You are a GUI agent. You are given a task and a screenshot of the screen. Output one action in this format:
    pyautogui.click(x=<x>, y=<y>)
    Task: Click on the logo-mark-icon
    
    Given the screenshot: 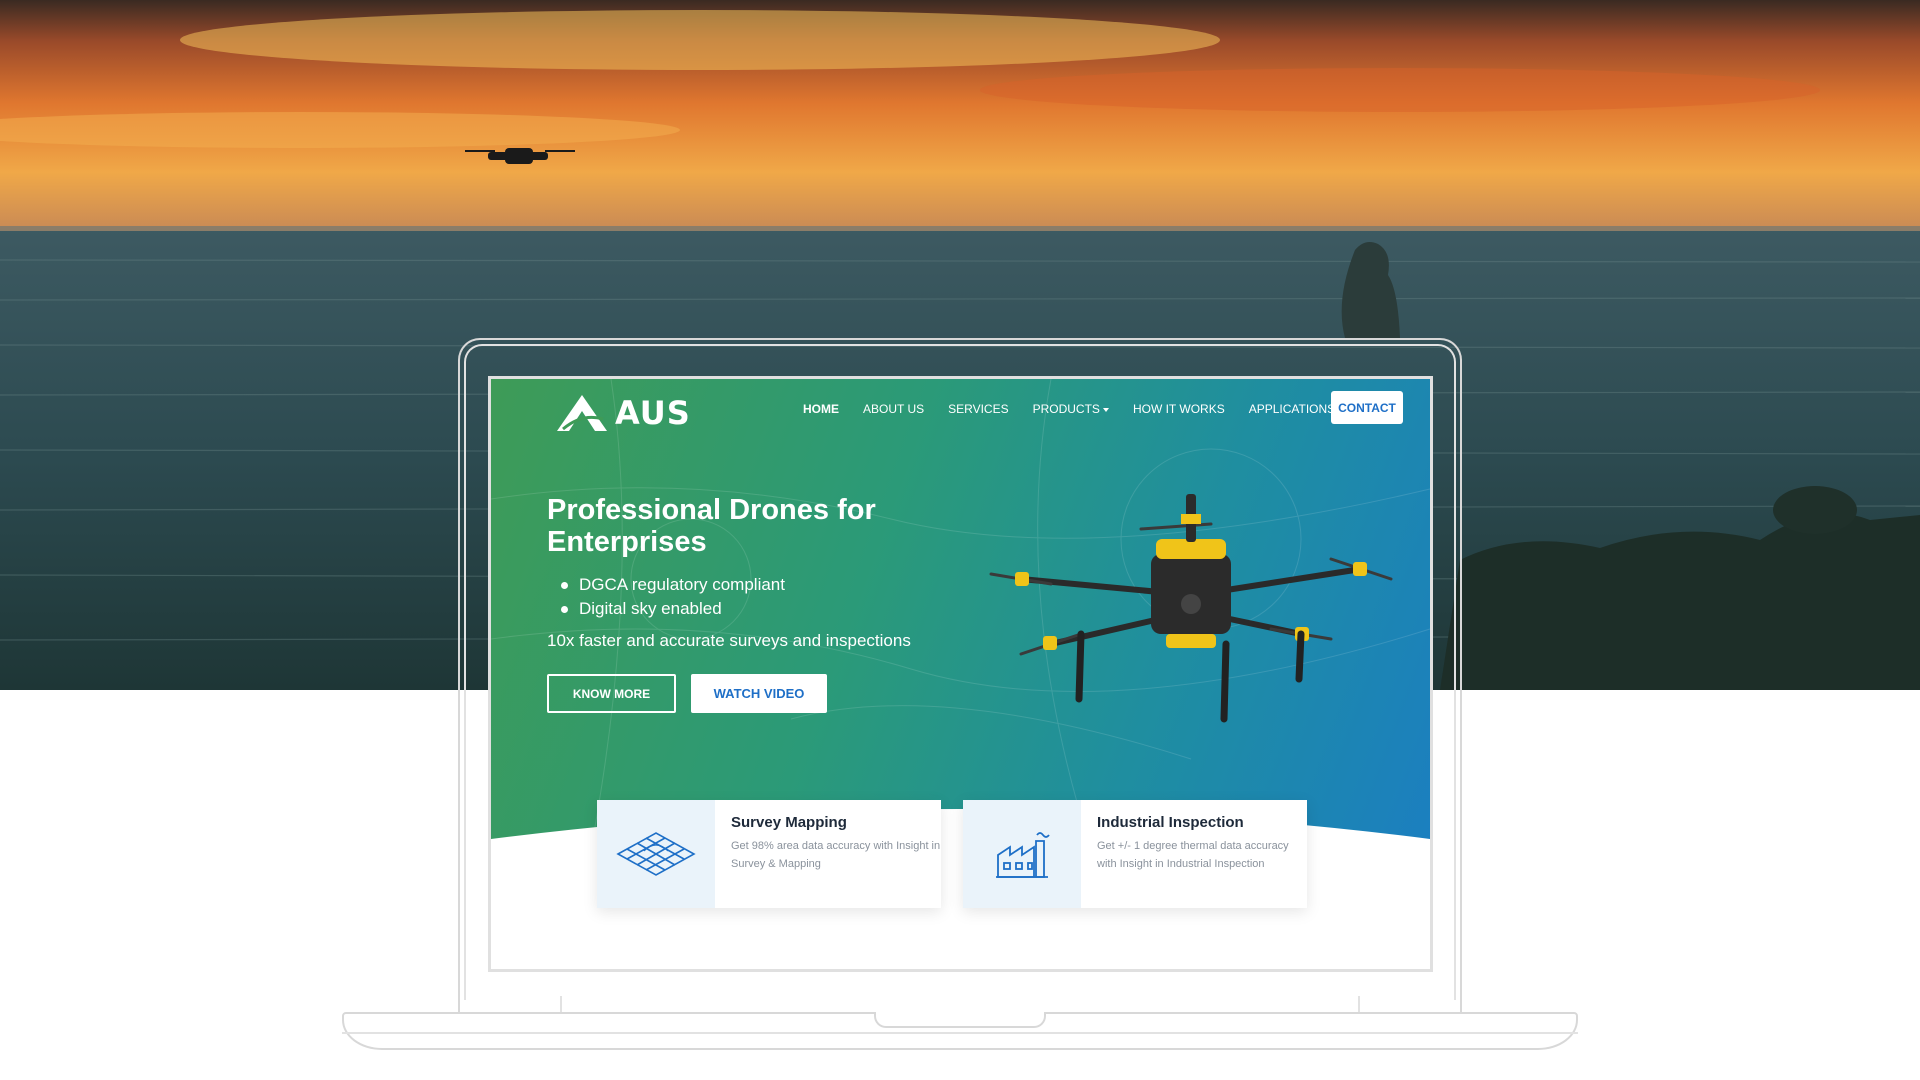 What is the action you would take?
    pyautogui.click(x=582, y=413)
    